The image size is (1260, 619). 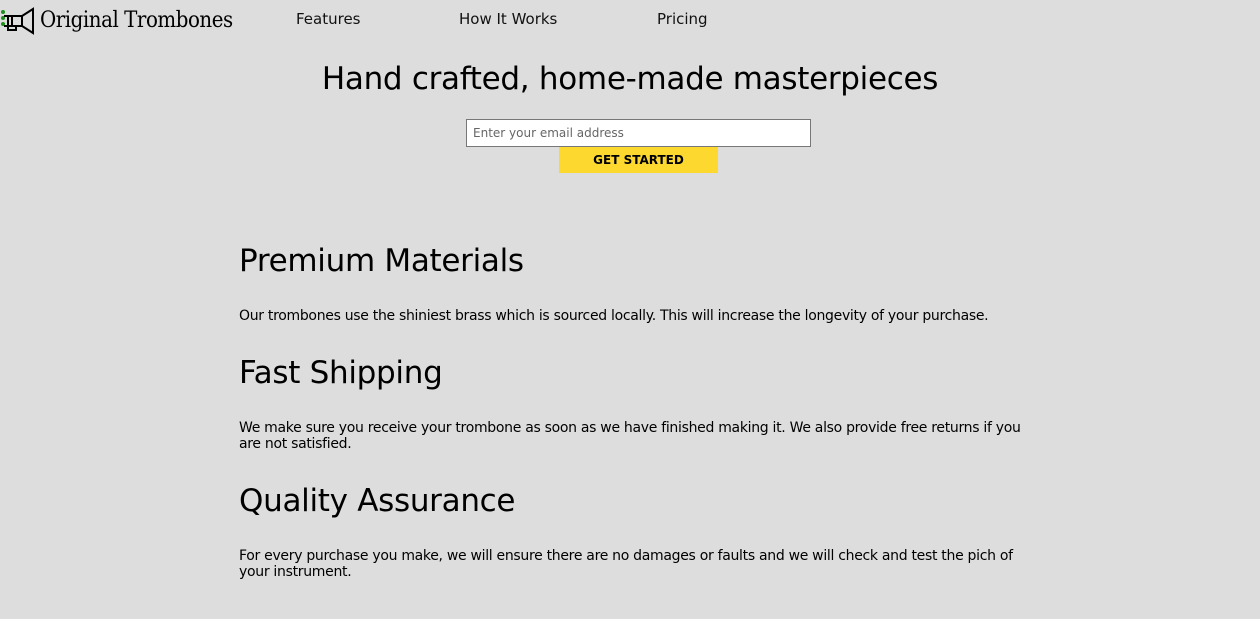 What do you see at coordinates (341, 373) in the screenshot?
I see `feature-title-fast-shipping: Fast Shipping` at bounding box center [341, 373].